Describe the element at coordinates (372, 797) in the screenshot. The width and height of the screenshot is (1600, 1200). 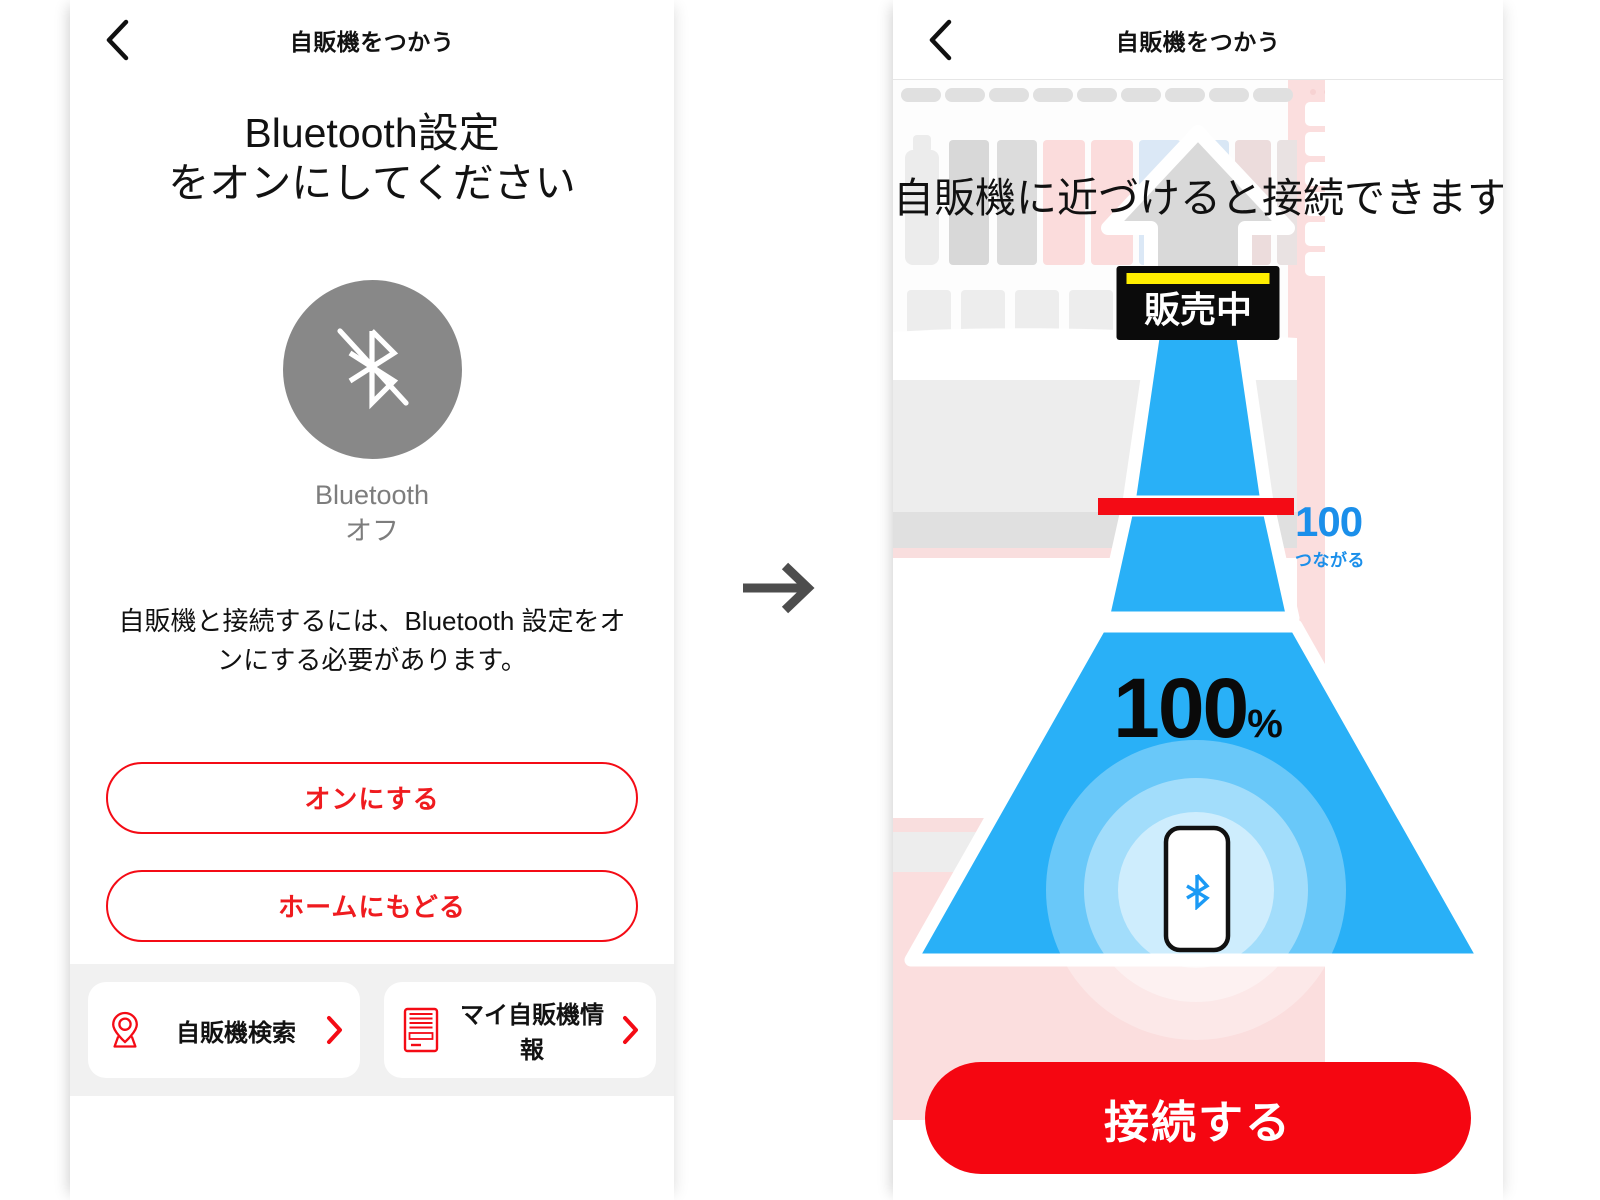
I see `turn-on-button: オンにする` at that location.